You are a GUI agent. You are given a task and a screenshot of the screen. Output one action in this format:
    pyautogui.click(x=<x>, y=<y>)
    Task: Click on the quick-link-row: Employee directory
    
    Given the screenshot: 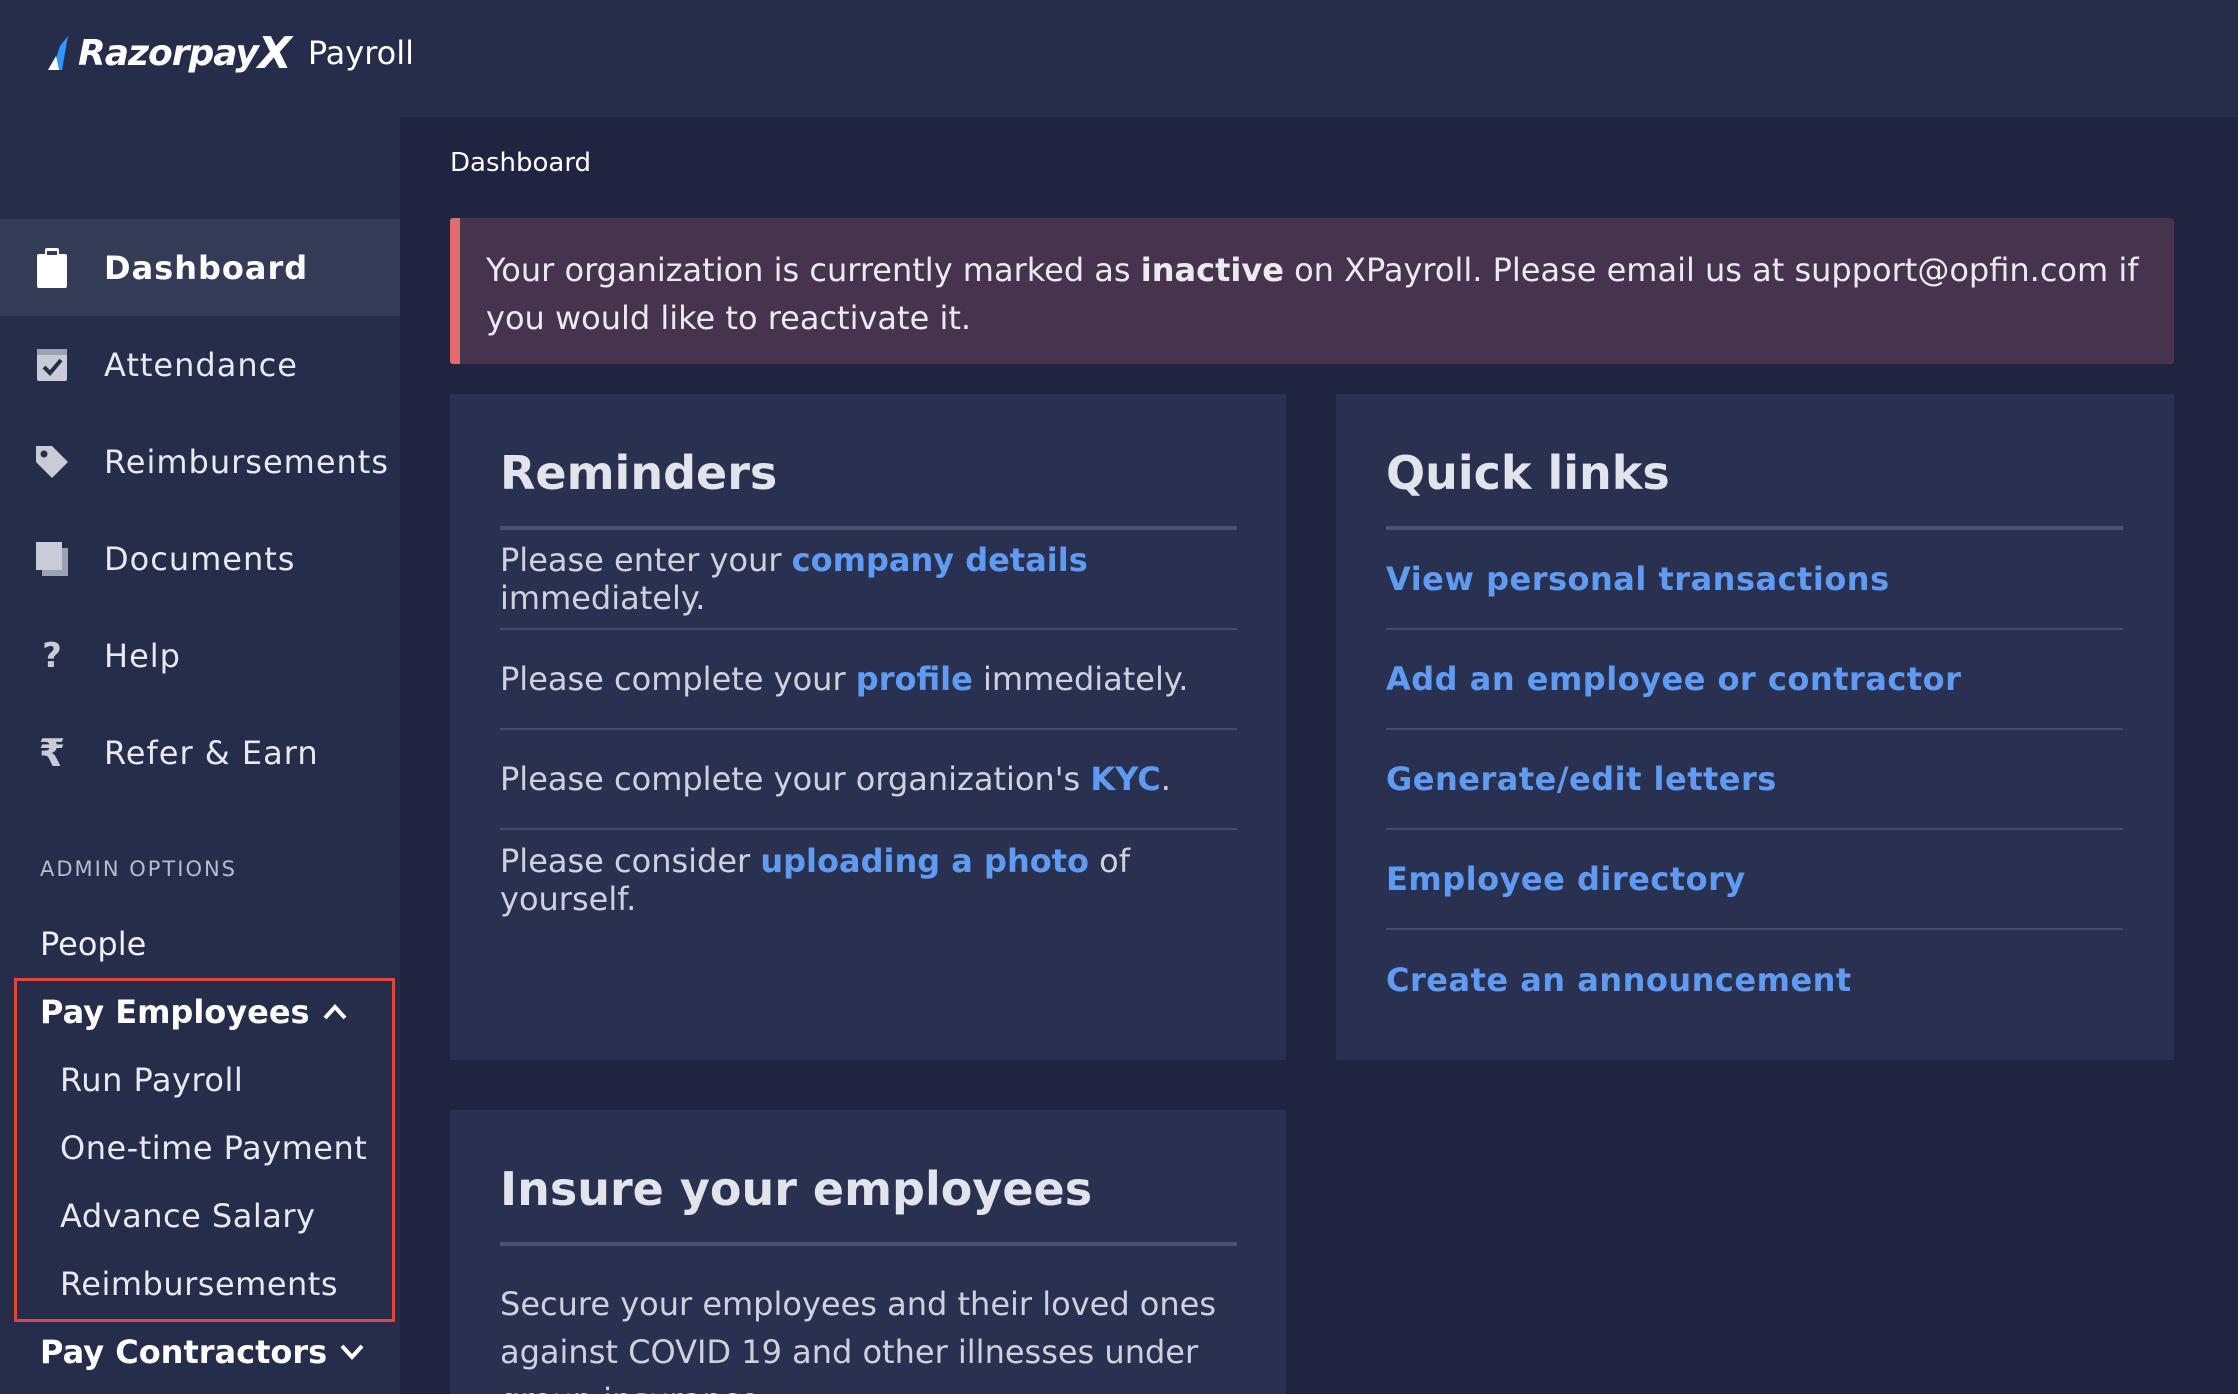 What is the action you would take?
    pyautogui.click(x=1754, y=880)
    